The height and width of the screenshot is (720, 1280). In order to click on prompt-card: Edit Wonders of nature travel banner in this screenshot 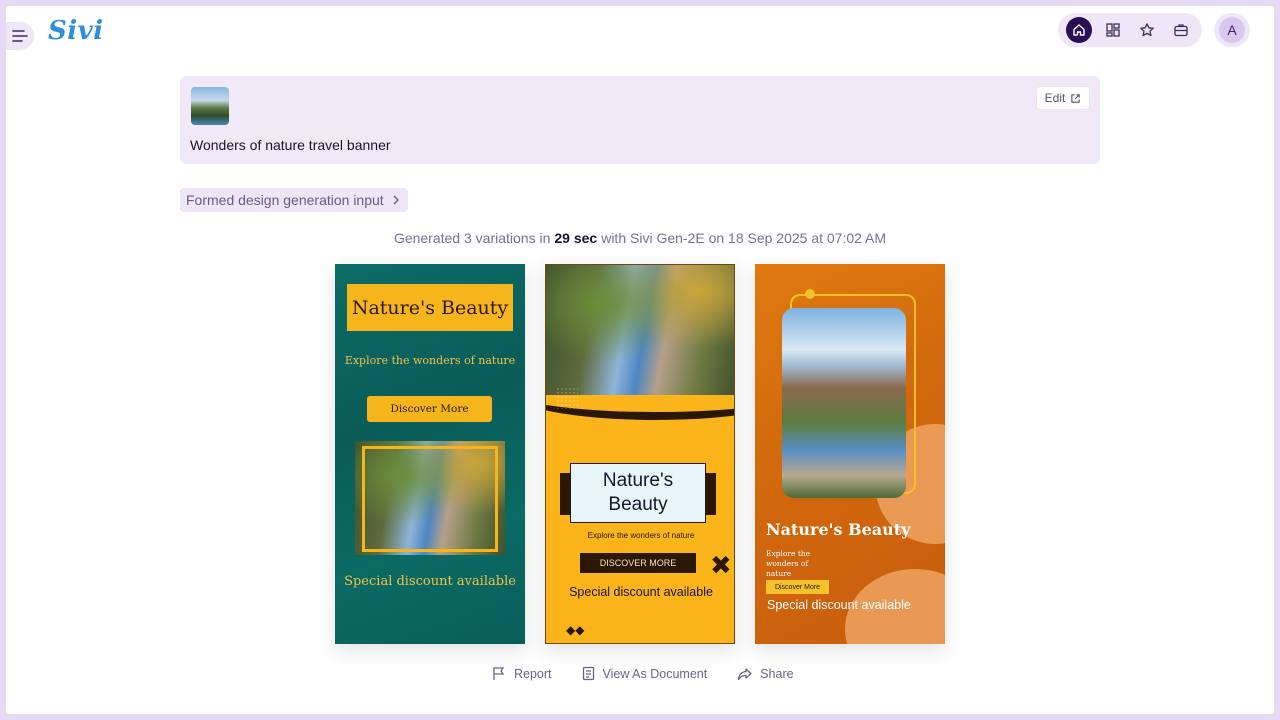, I will do `click(640, 120)`.